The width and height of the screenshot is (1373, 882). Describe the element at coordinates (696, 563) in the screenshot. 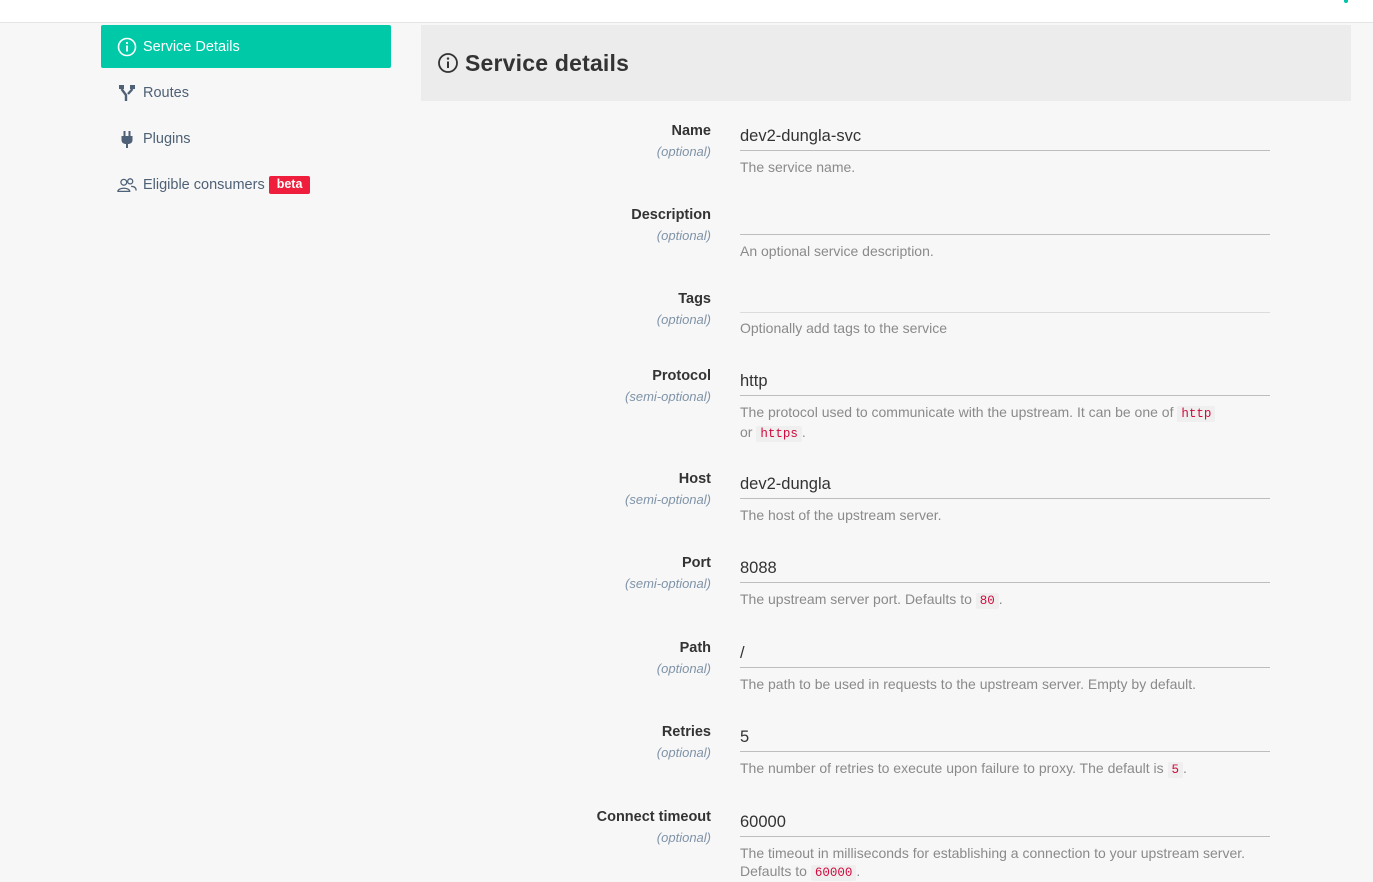

I see `field-label: Port` at that location.